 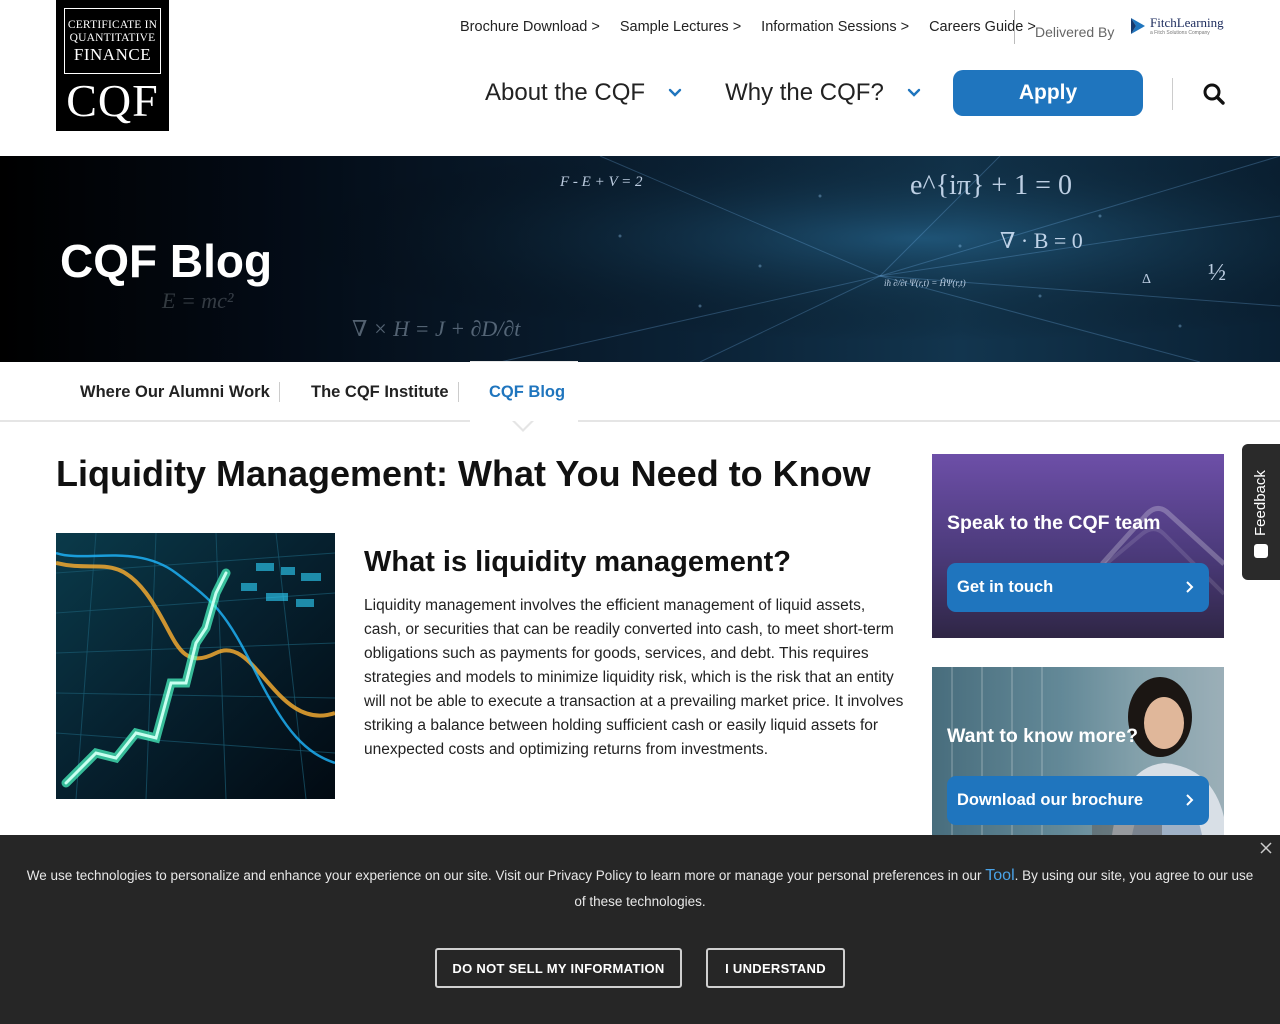 I want to click on card1-title: Speak to the CQF team, so click(x=1054, y=523).